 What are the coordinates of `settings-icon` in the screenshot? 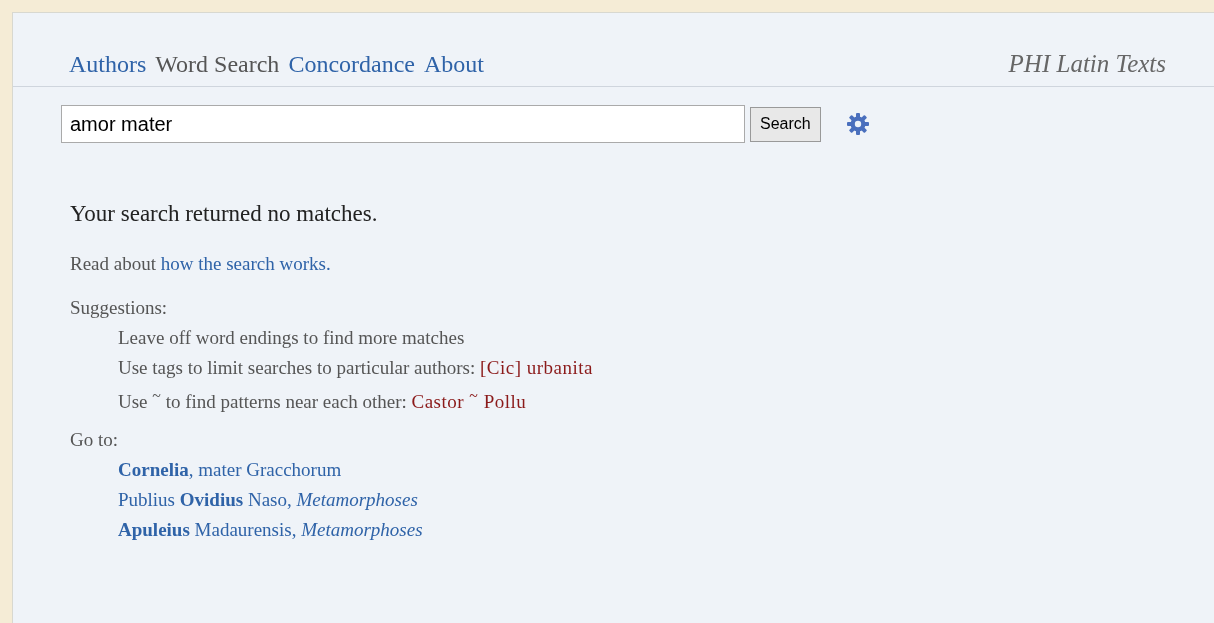 It's located at (857, 124).